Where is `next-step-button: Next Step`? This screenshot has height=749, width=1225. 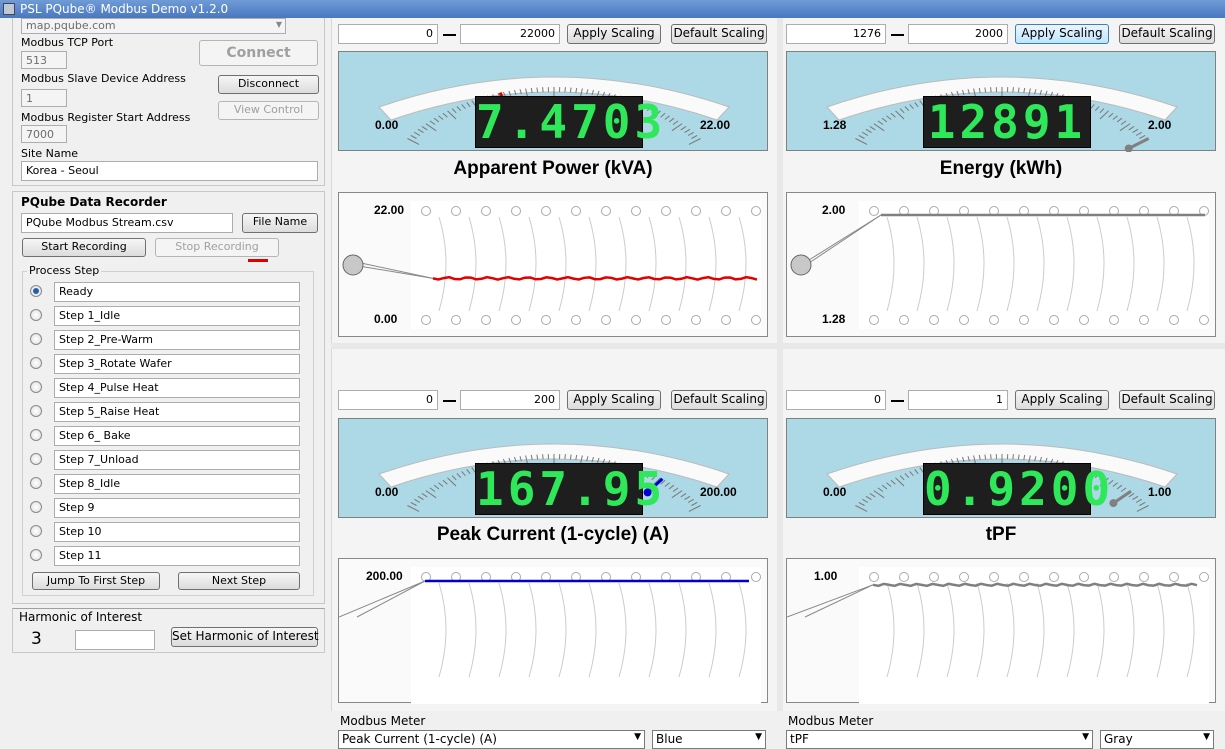 next-step-button: Next Step is located at coordinates (239, 581).